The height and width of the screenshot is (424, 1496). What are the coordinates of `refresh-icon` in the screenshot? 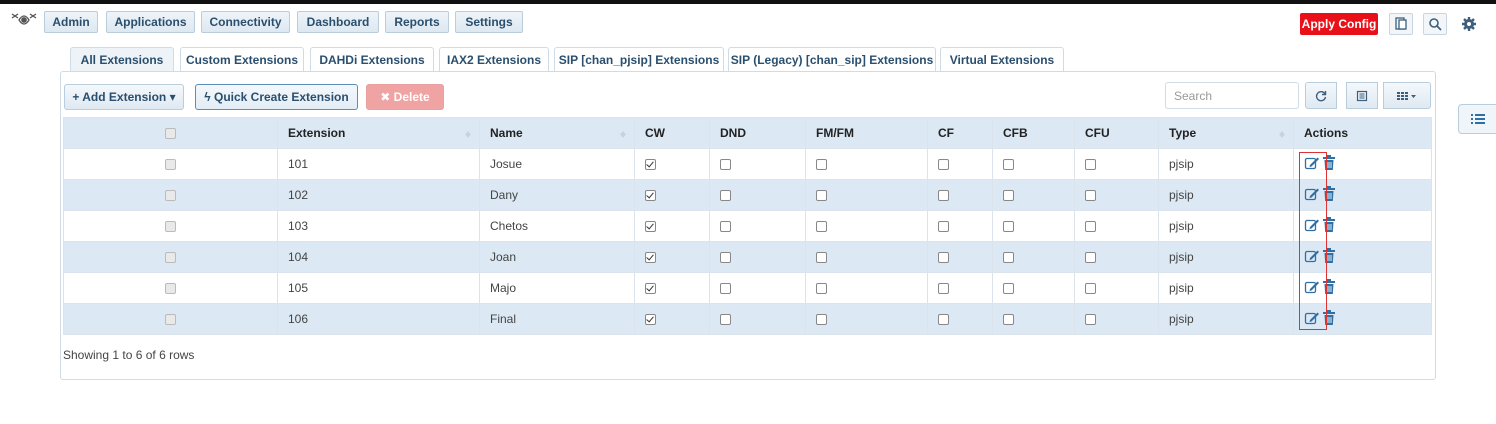 It's located at (1321, 95).